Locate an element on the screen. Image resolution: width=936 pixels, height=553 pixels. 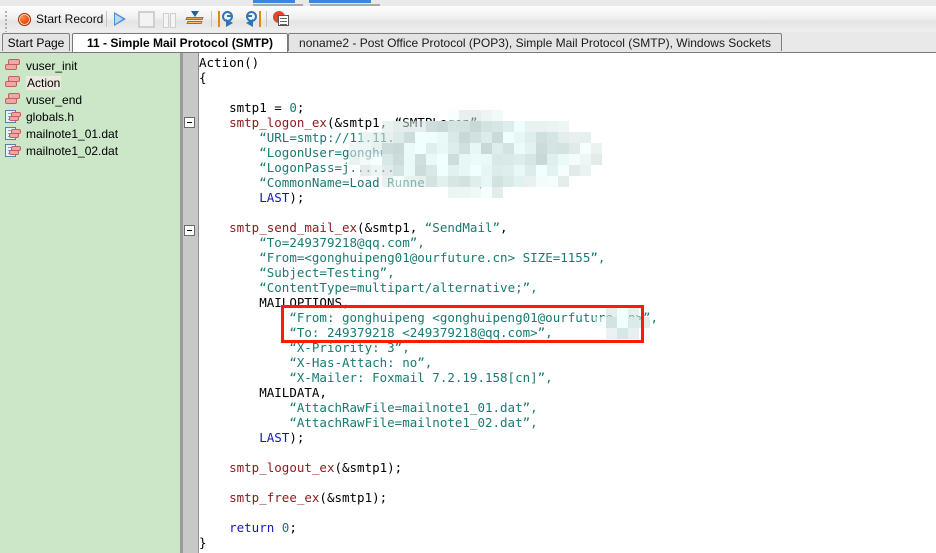
step-run-button is located at coordinates (251, 19).